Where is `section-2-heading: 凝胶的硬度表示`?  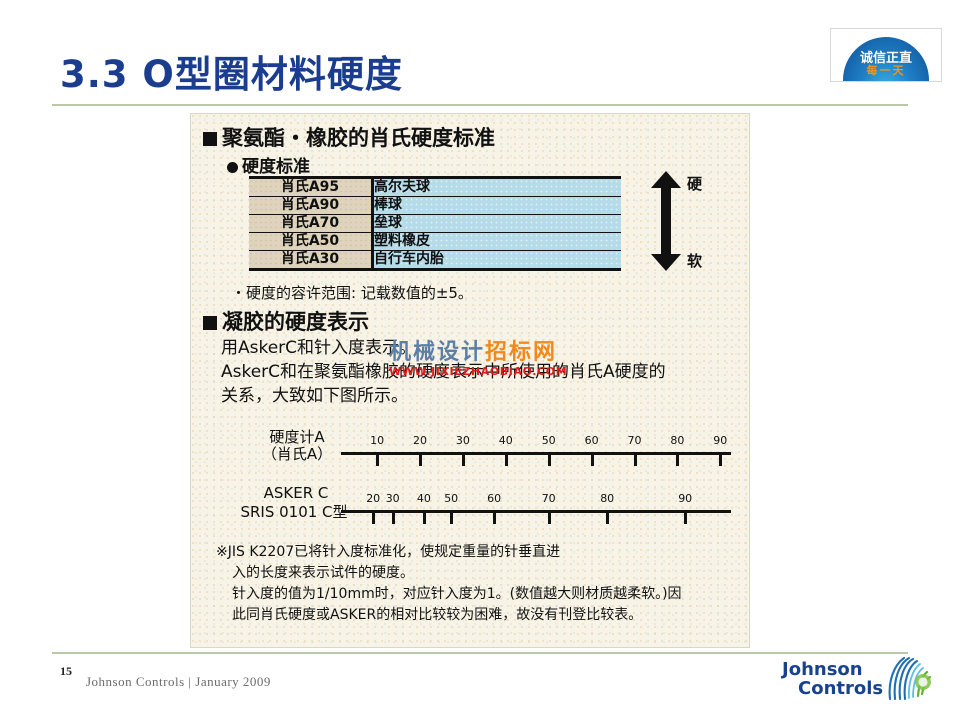
section-2-heading: 凝胶的硬度表示 is located at coordinates (286, 321).